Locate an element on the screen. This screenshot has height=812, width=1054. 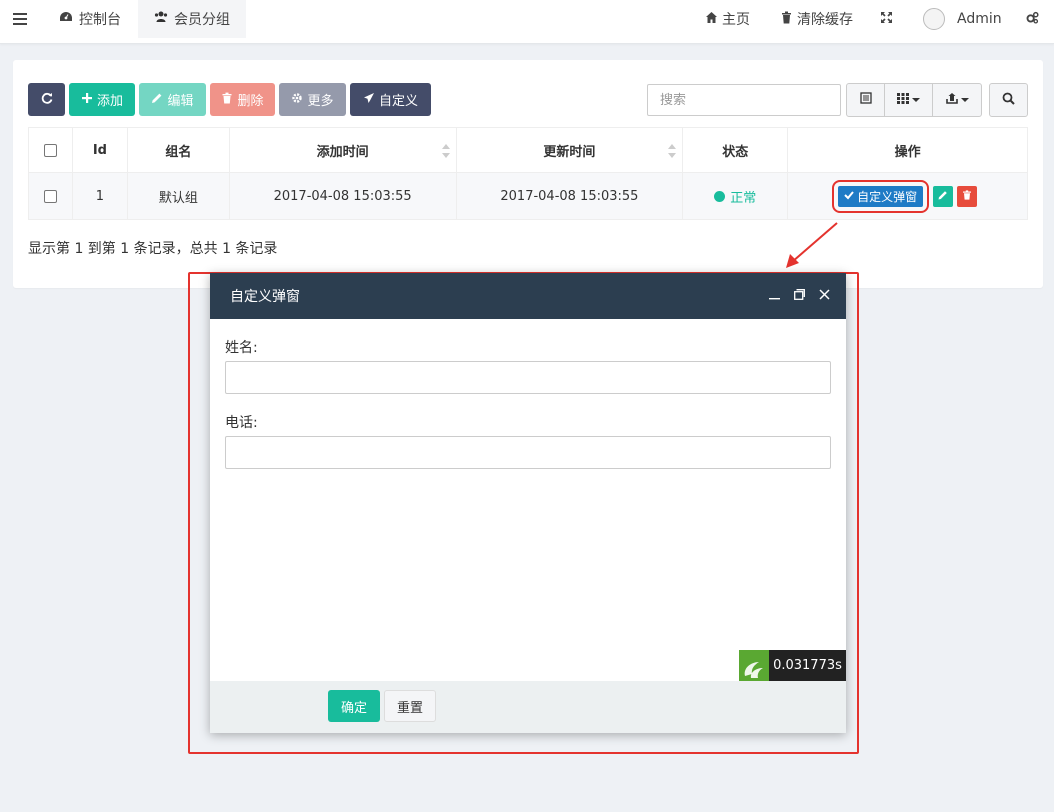
maximize-icon is located at coordinates (799, 296).